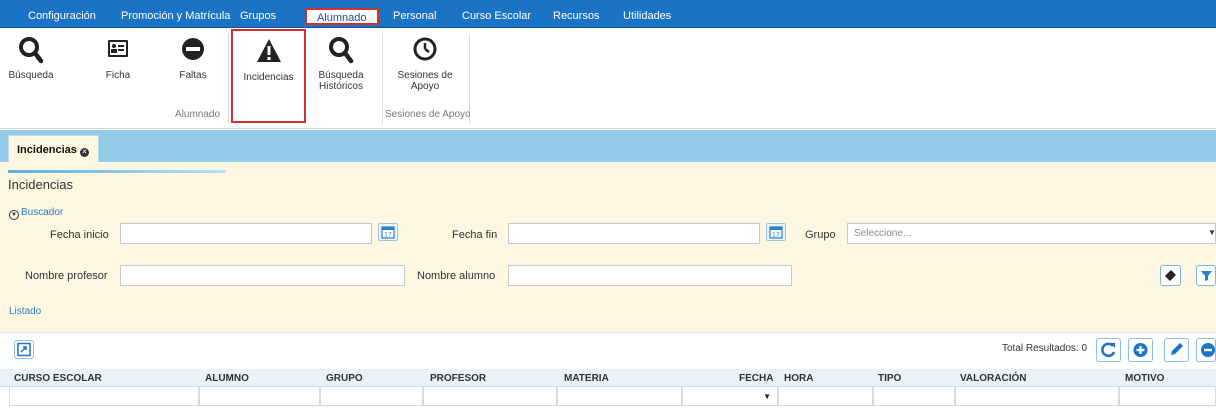 This screenshot has height=412, width=1216. What do you see at coordinates (62, 16) in the screenshot?
I see `menu-configuracion: Configuración` at bounding box center [62, 16].